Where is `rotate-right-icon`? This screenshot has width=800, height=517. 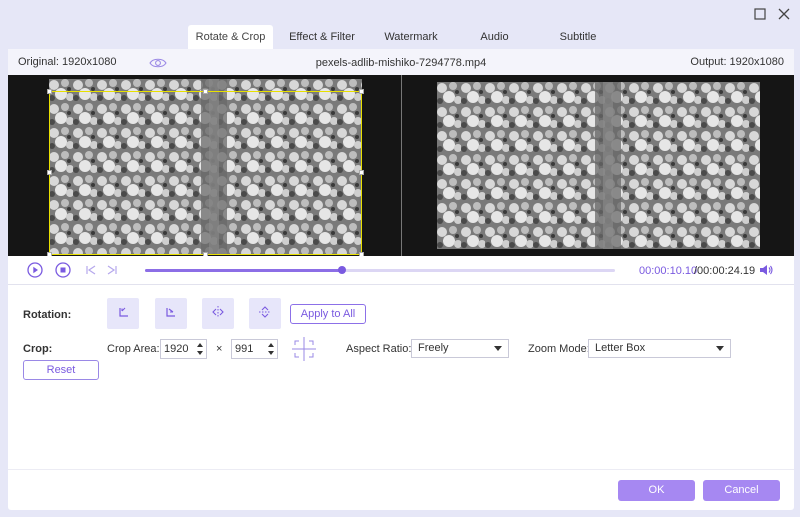 rotate-right-icon is located at coordinates (171, 313).